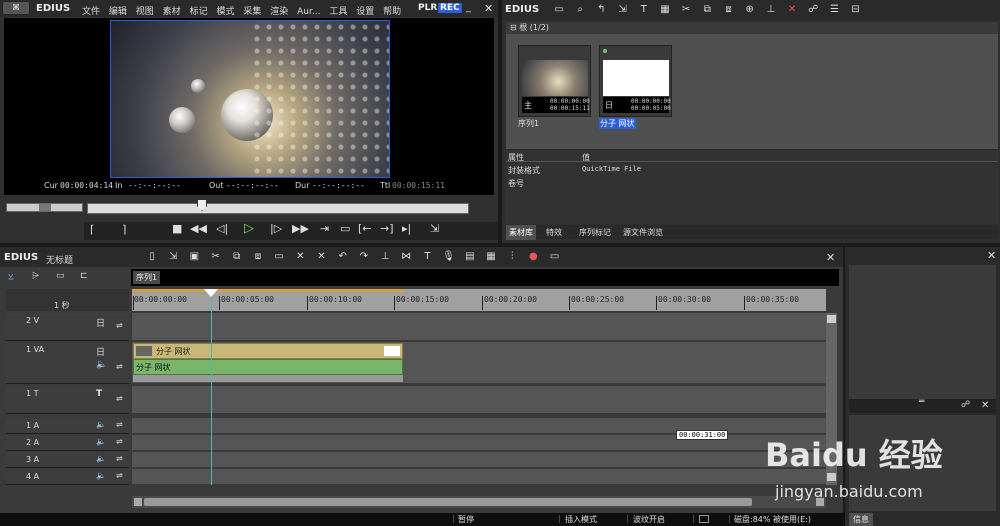  I want to click on tab-source-browser: 源文件浏览, so click(643, 232).